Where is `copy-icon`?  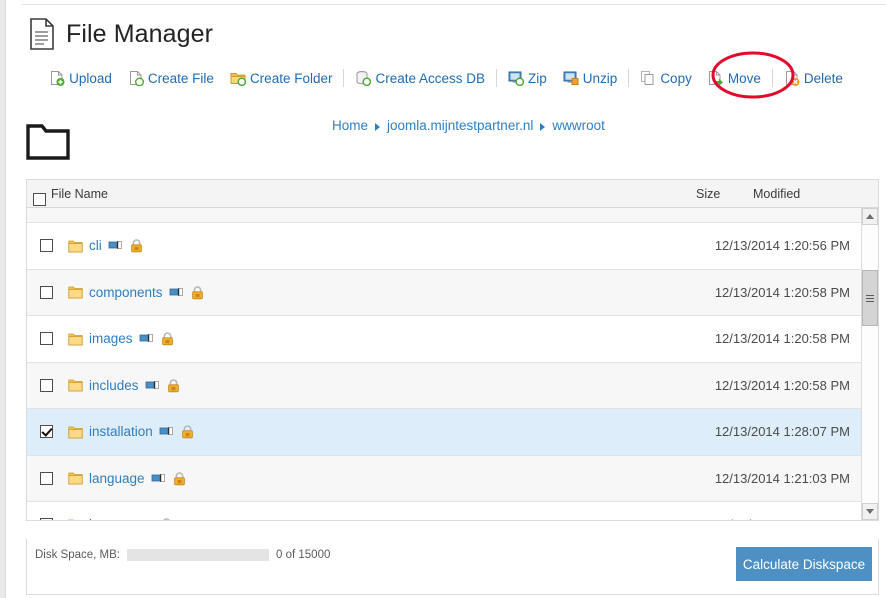
copy-icon is located at coordinates (648, 78).